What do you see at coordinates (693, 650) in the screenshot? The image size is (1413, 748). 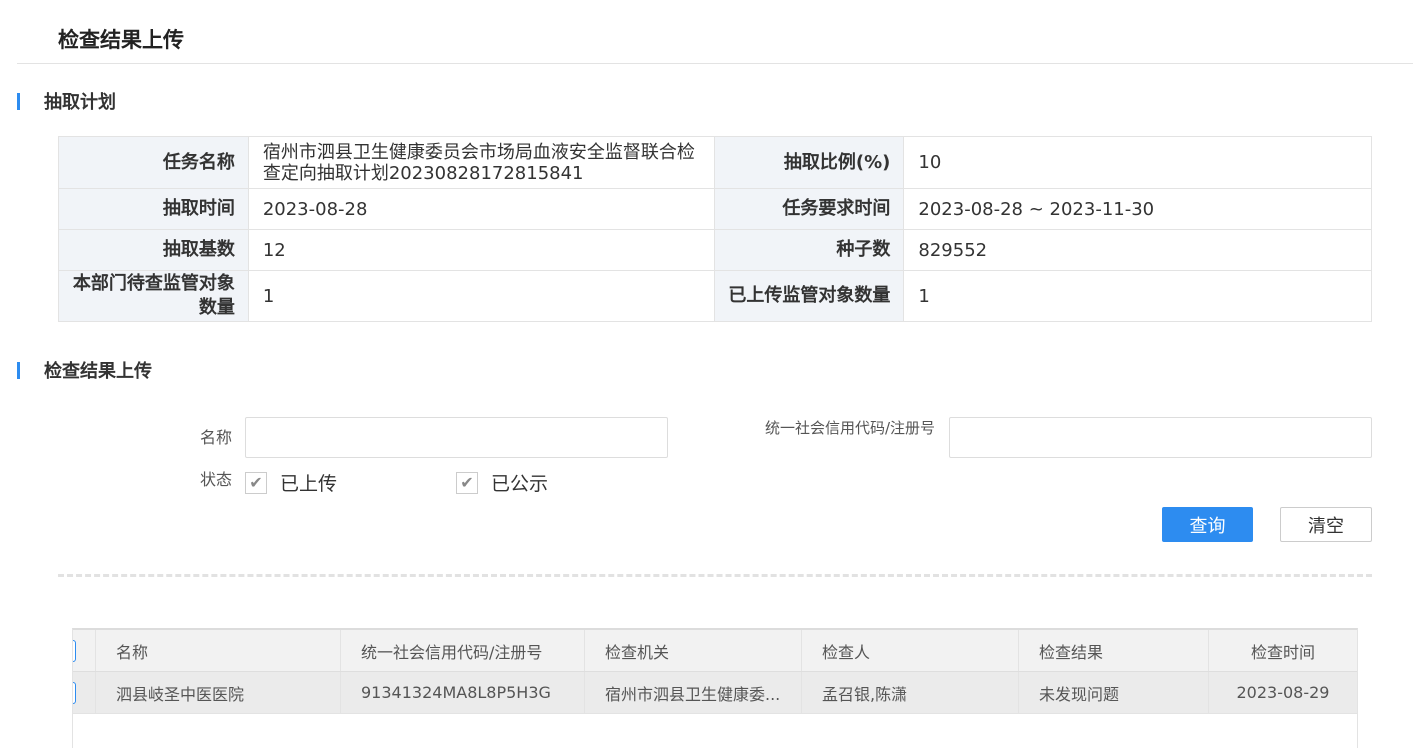 I see `column-header-agency: 检查机关` at bounding box center [693, 650].